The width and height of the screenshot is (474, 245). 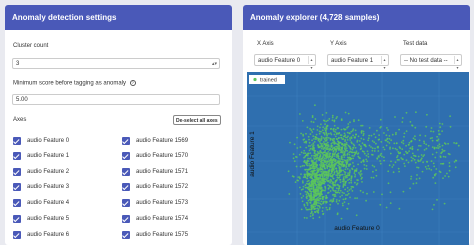 I want to click on y-axis-select: audio Feature 1 ▴ ▾, so click(x=358, y=62).